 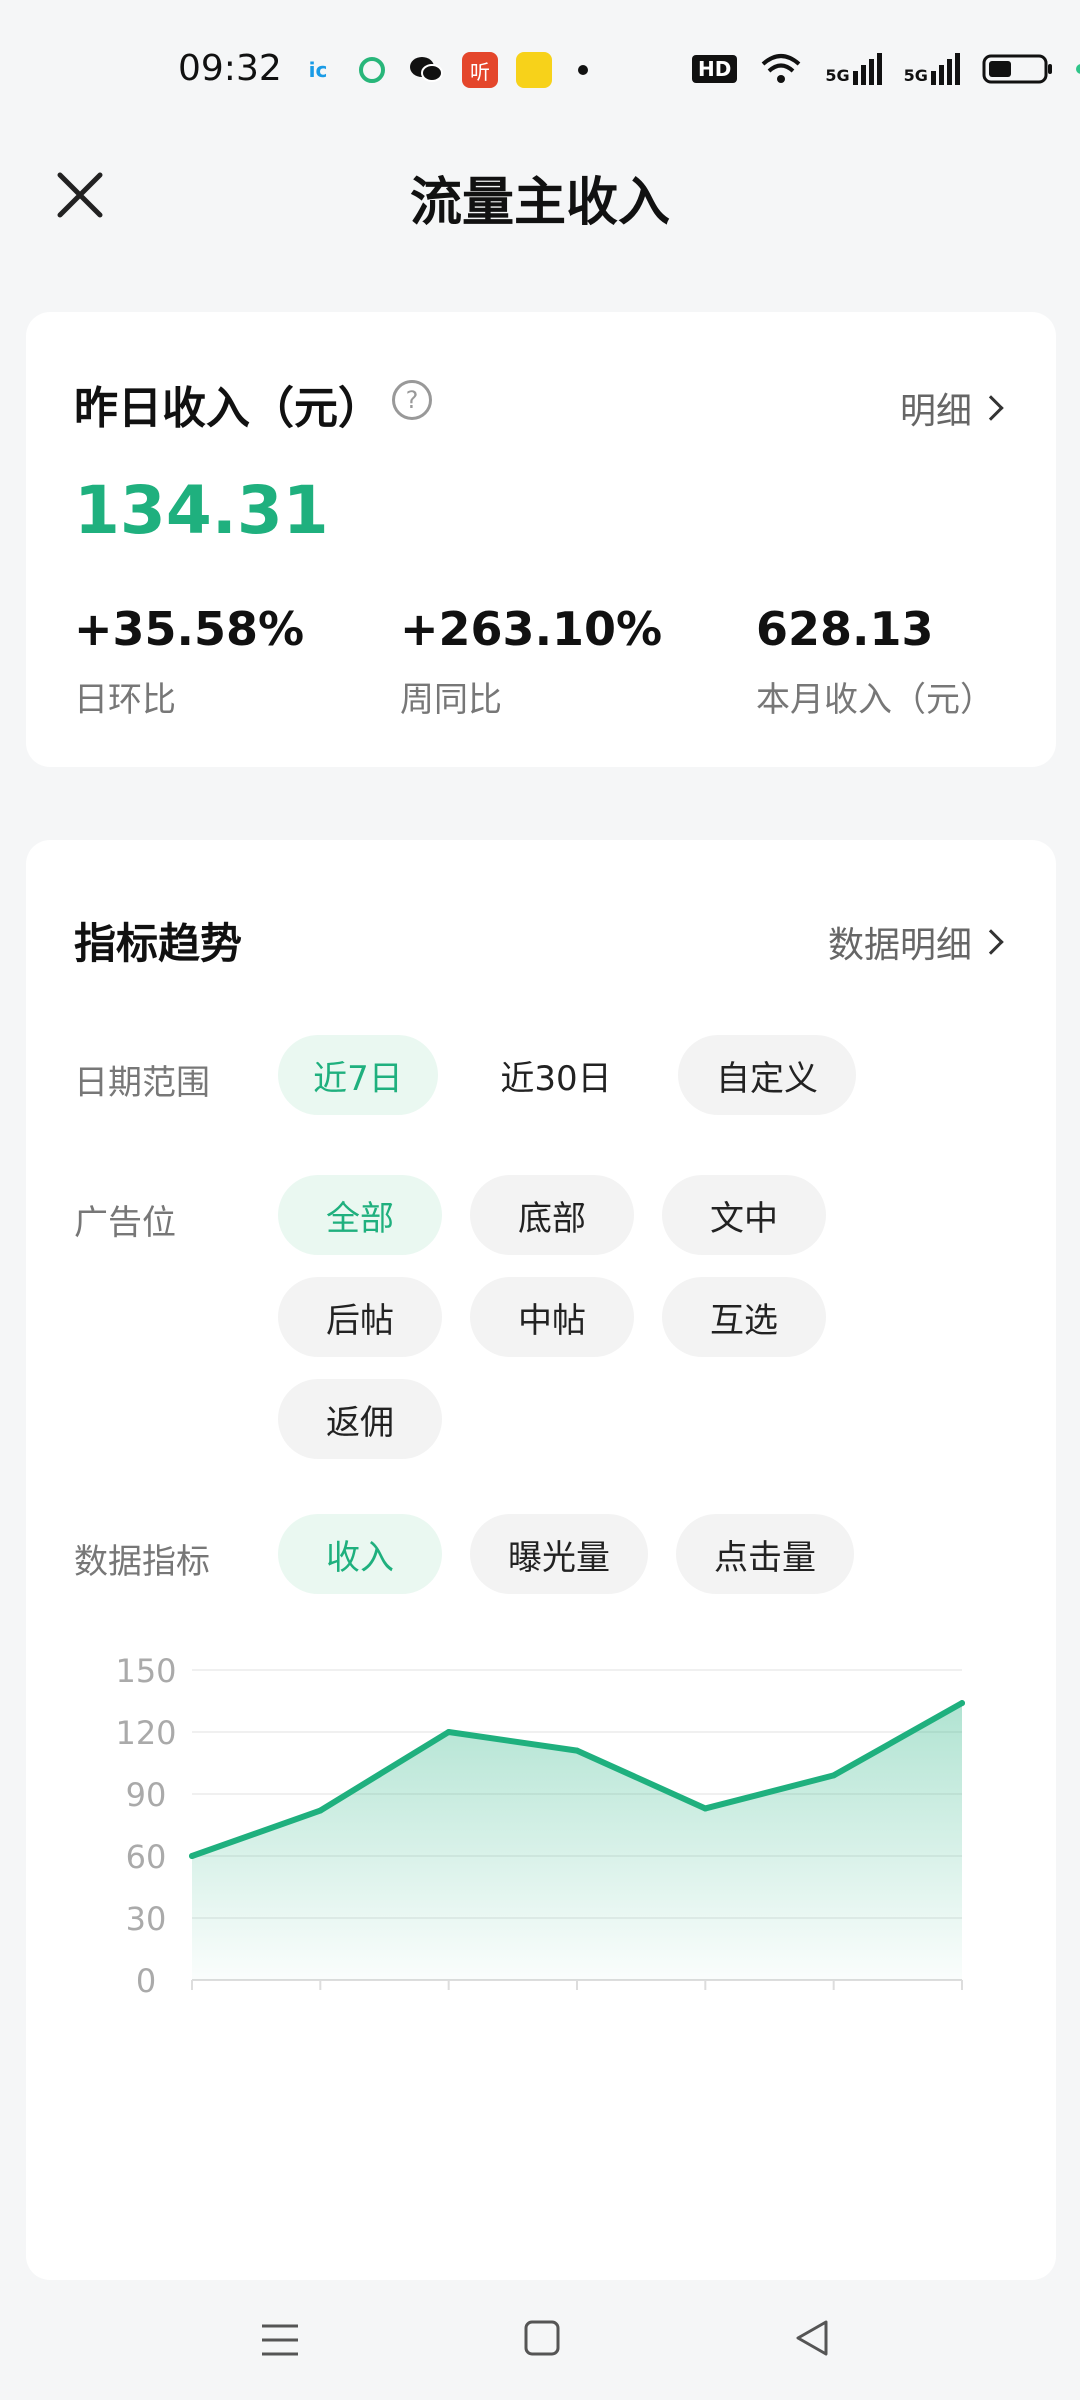 I want to click on ad-position-all: 全部, so click(x=360, y=1215).